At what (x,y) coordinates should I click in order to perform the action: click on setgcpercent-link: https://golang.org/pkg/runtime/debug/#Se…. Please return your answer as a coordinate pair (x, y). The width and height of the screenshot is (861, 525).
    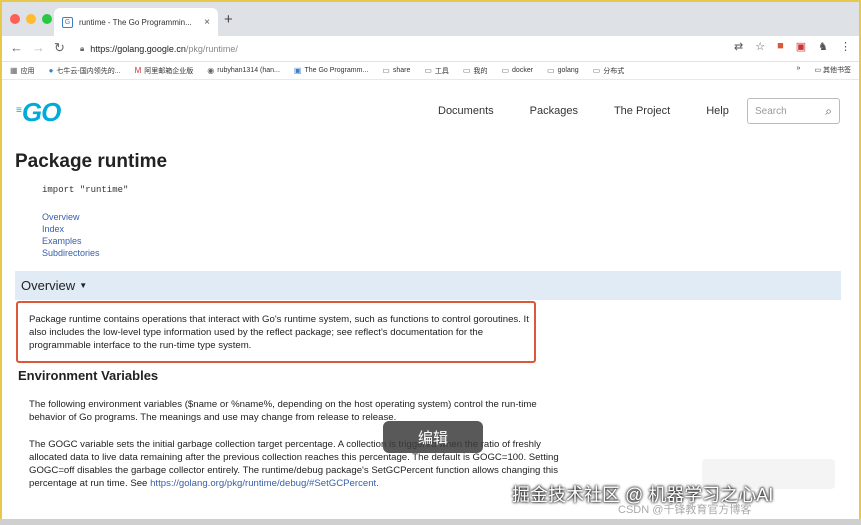
    Looking at the image, I should click on (264, 483).